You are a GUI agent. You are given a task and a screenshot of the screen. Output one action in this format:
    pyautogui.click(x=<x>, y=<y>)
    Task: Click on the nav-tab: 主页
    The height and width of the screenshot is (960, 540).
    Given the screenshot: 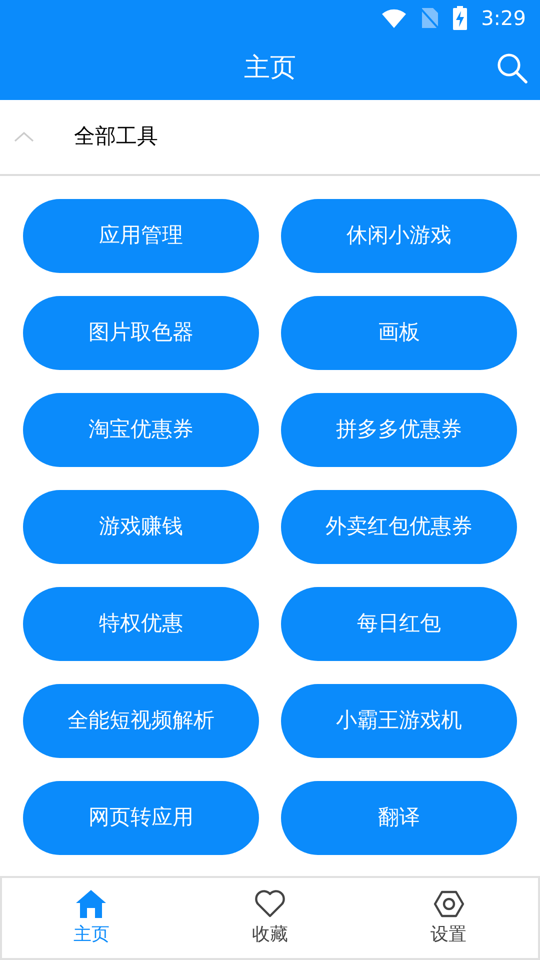 What is the action you would take?
    pyautogui.click(x=91, y=918)
    